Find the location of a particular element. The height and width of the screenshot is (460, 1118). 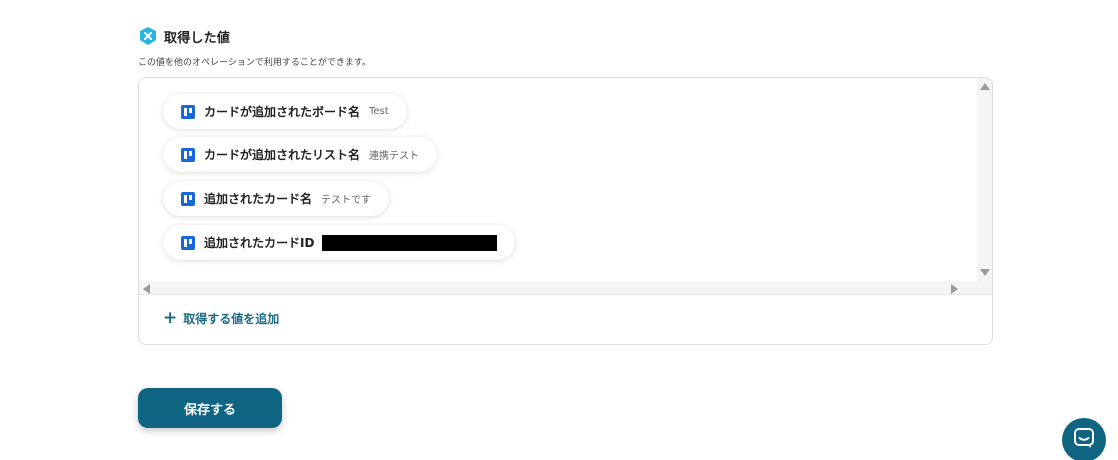

output-chip-board-name: カードが追加されたボード名 Test is located at coordinates (285, 111).